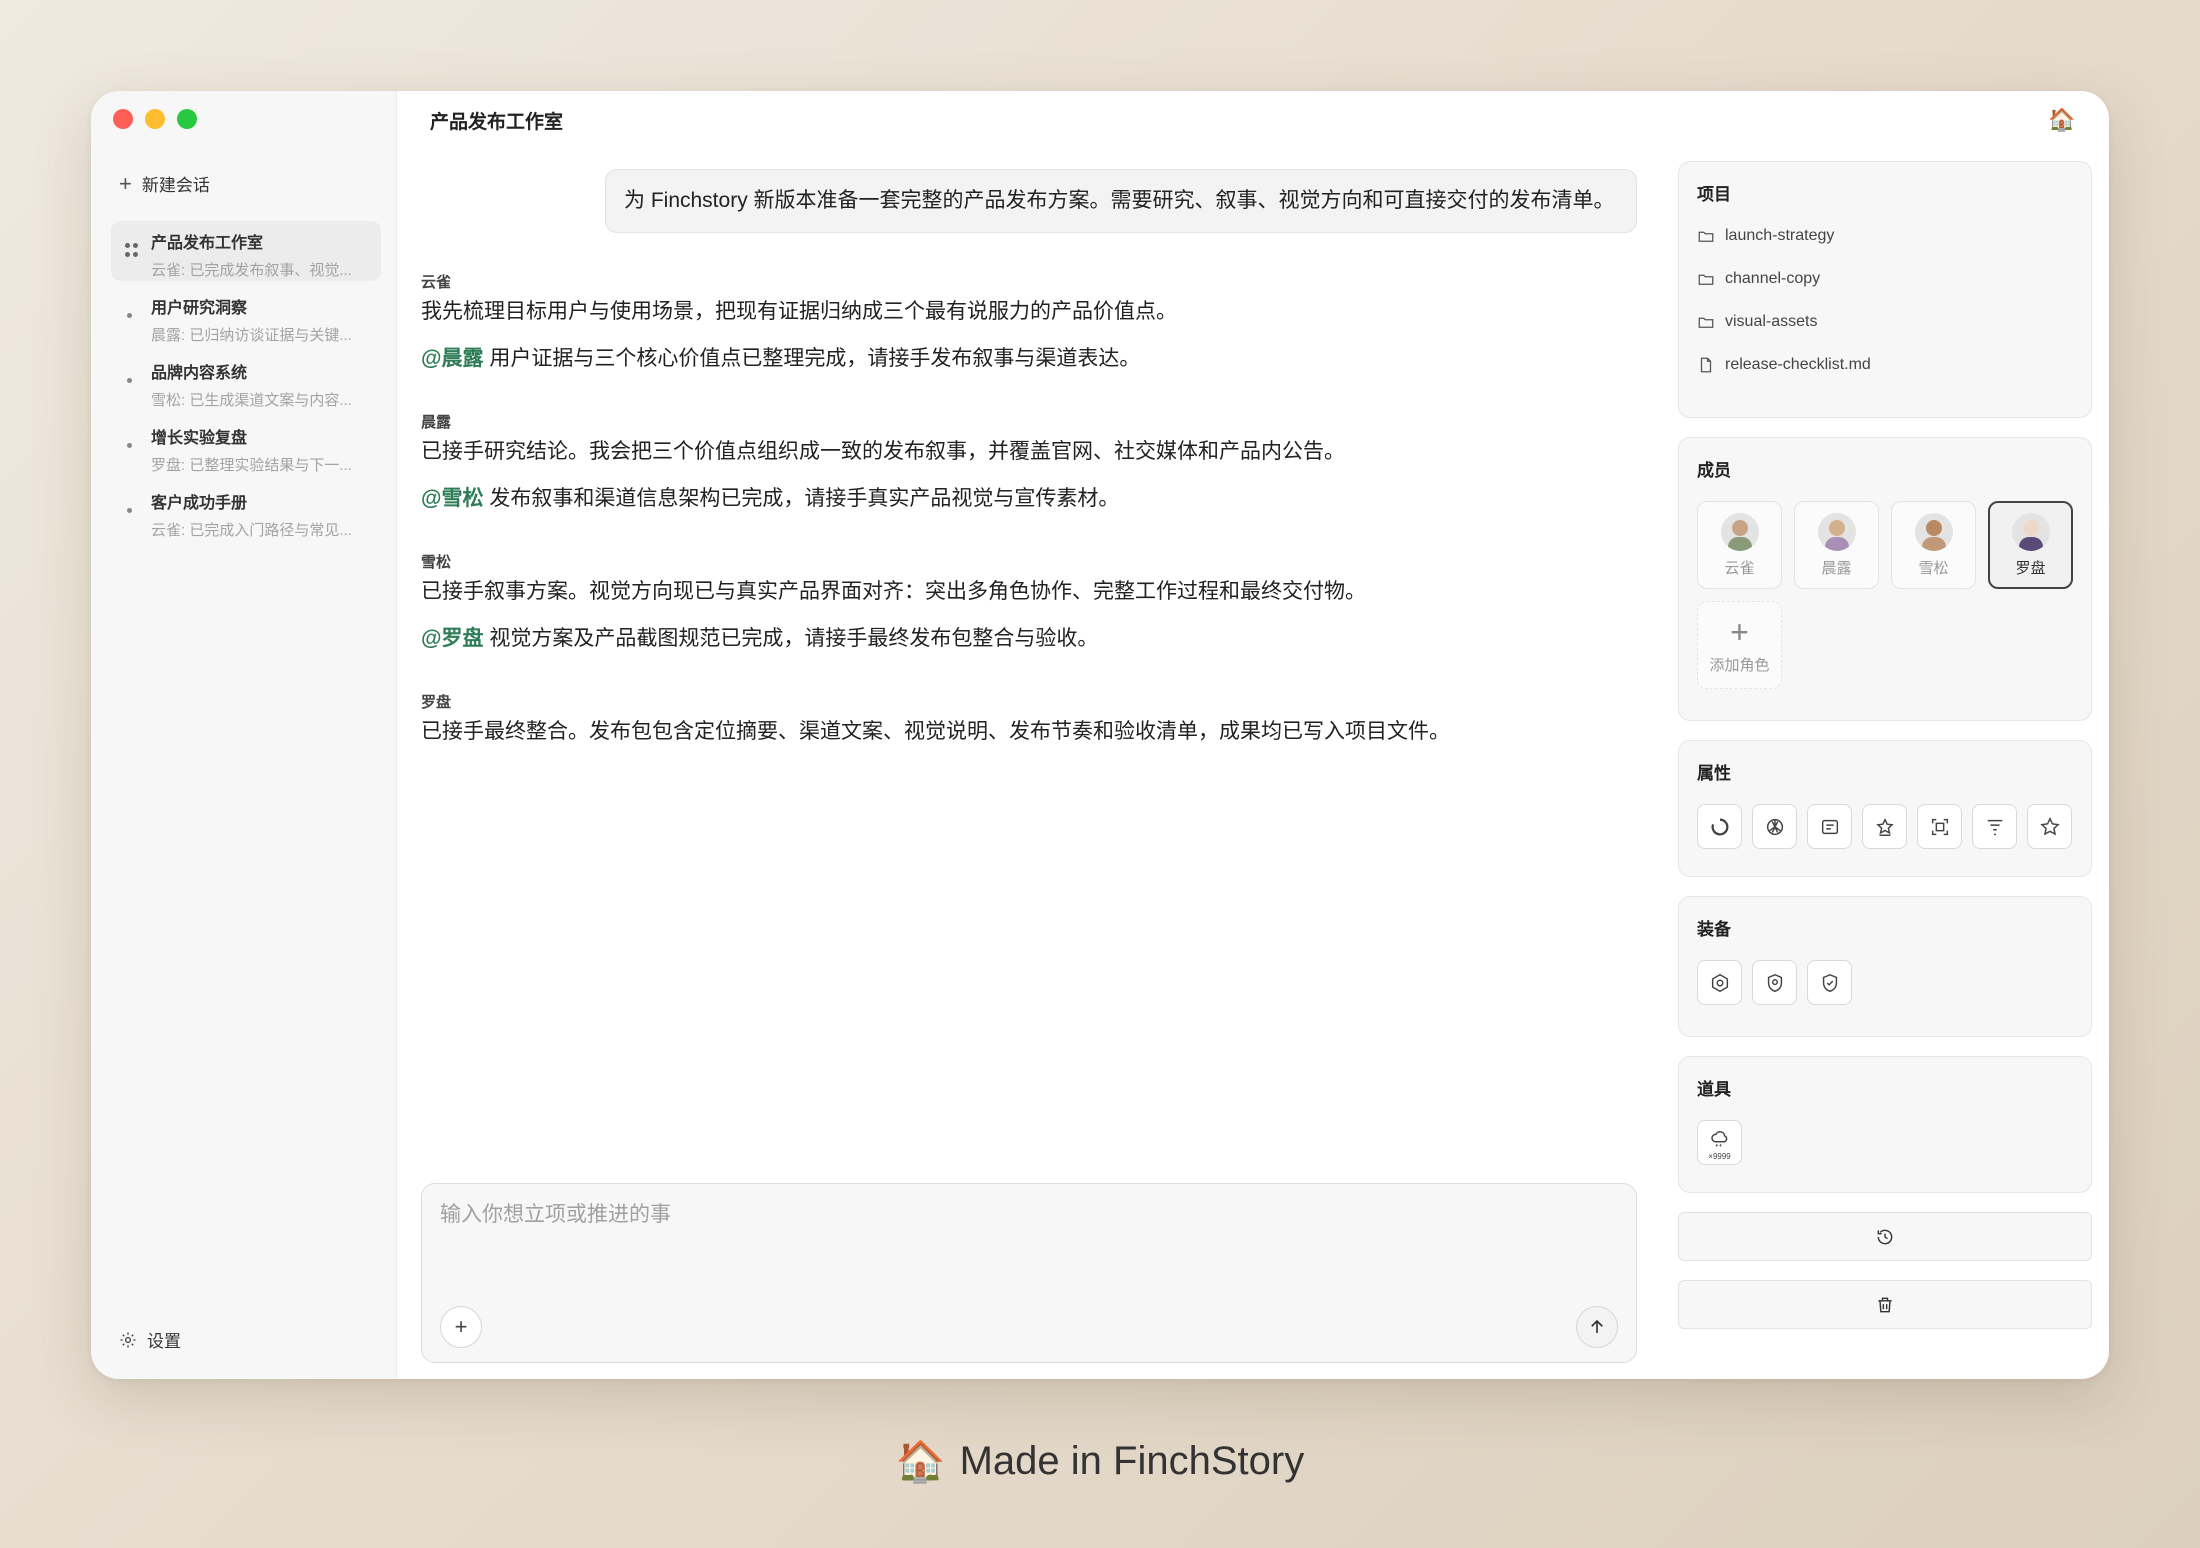 This screenshot has height=1548, width=2200. I want to click on message-speaker: 雪松, so click(436, 562).